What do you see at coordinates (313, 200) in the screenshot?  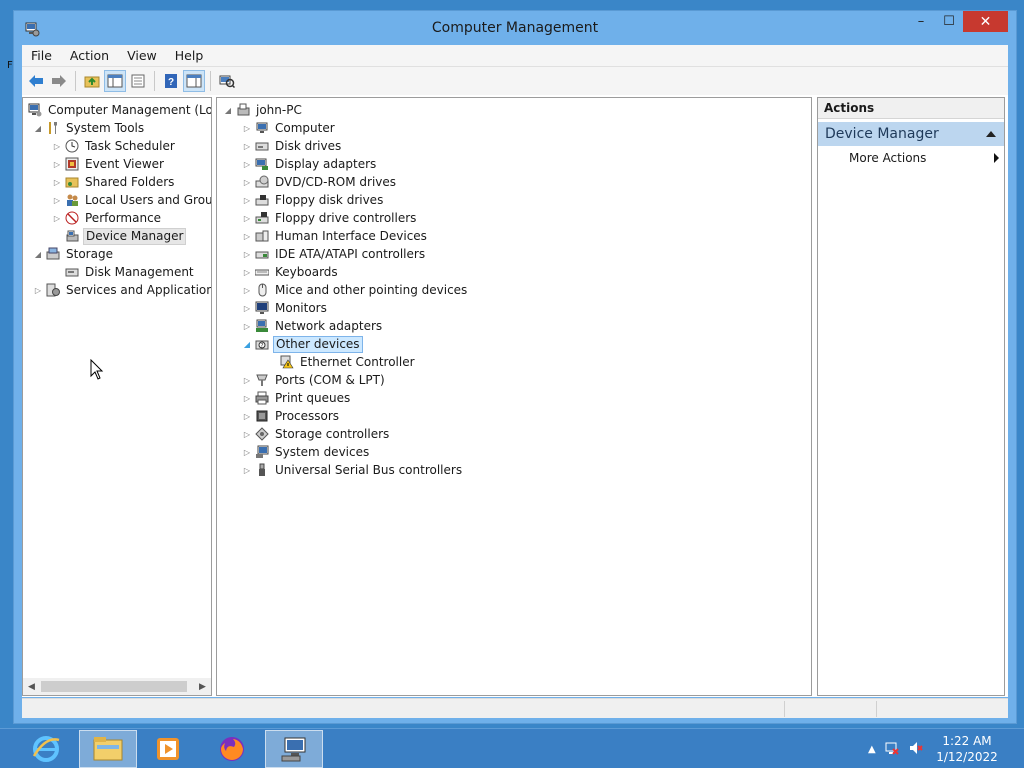 I see `device-category-item: ▷ Floppy disk drives` at bounding box center [313, 200].